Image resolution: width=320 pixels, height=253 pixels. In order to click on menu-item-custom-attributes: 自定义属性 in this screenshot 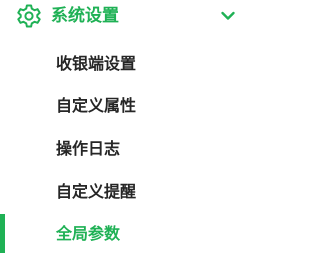, I will do `click(121, 106)`.